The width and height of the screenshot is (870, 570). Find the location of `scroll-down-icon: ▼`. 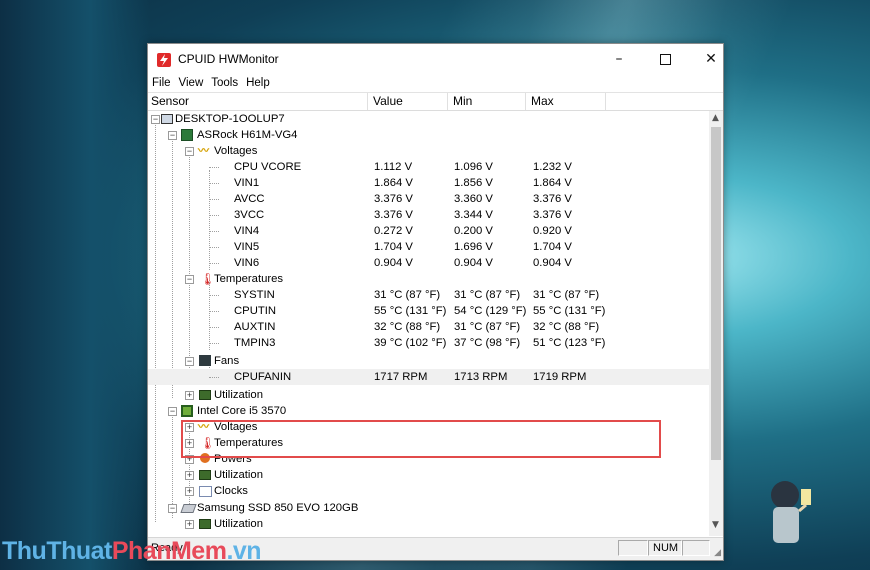

scroll-down-icon: ▼ is located at coordinates (715, 525).